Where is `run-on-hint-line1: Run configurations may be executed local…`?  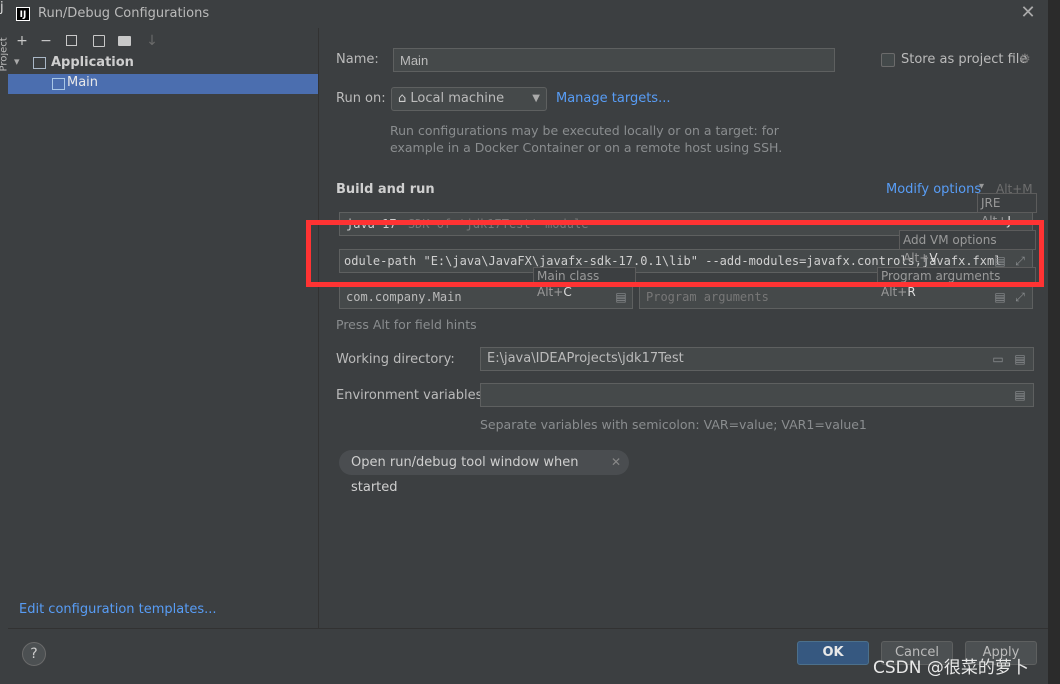 run-on-hint-line1: Run configurations may be executed local… is located at coordinates (584, 130).